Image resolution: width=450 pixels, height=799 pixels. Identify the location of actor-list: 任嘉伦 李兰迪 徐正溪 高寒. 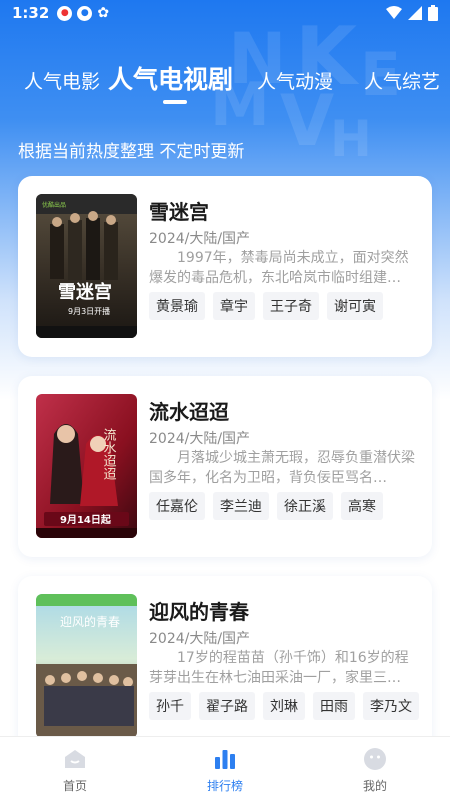
(266, 506).